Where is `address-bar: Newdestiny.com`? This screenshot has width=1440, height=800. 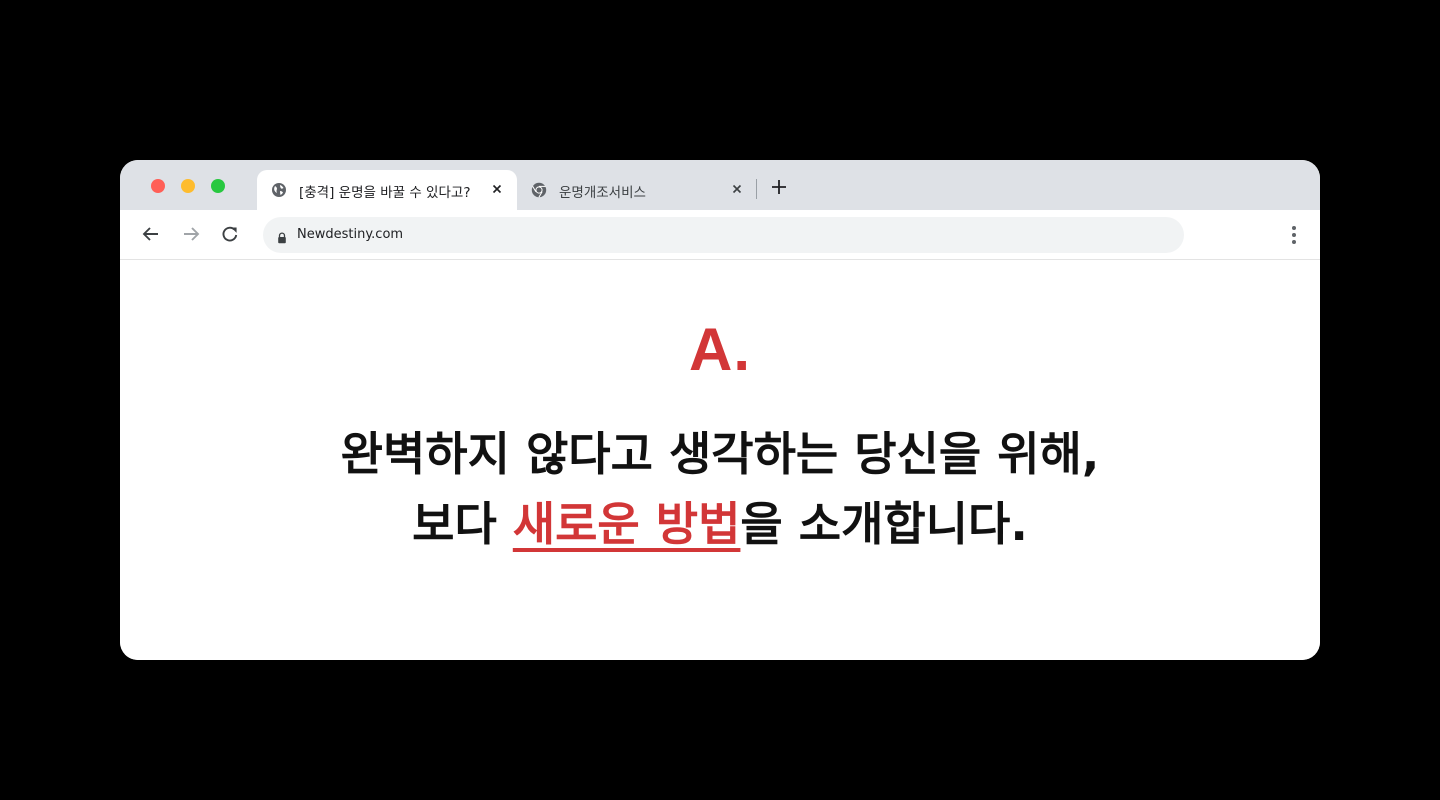
address-bar: Newdestiny.com is located at coordinates (723, 235).